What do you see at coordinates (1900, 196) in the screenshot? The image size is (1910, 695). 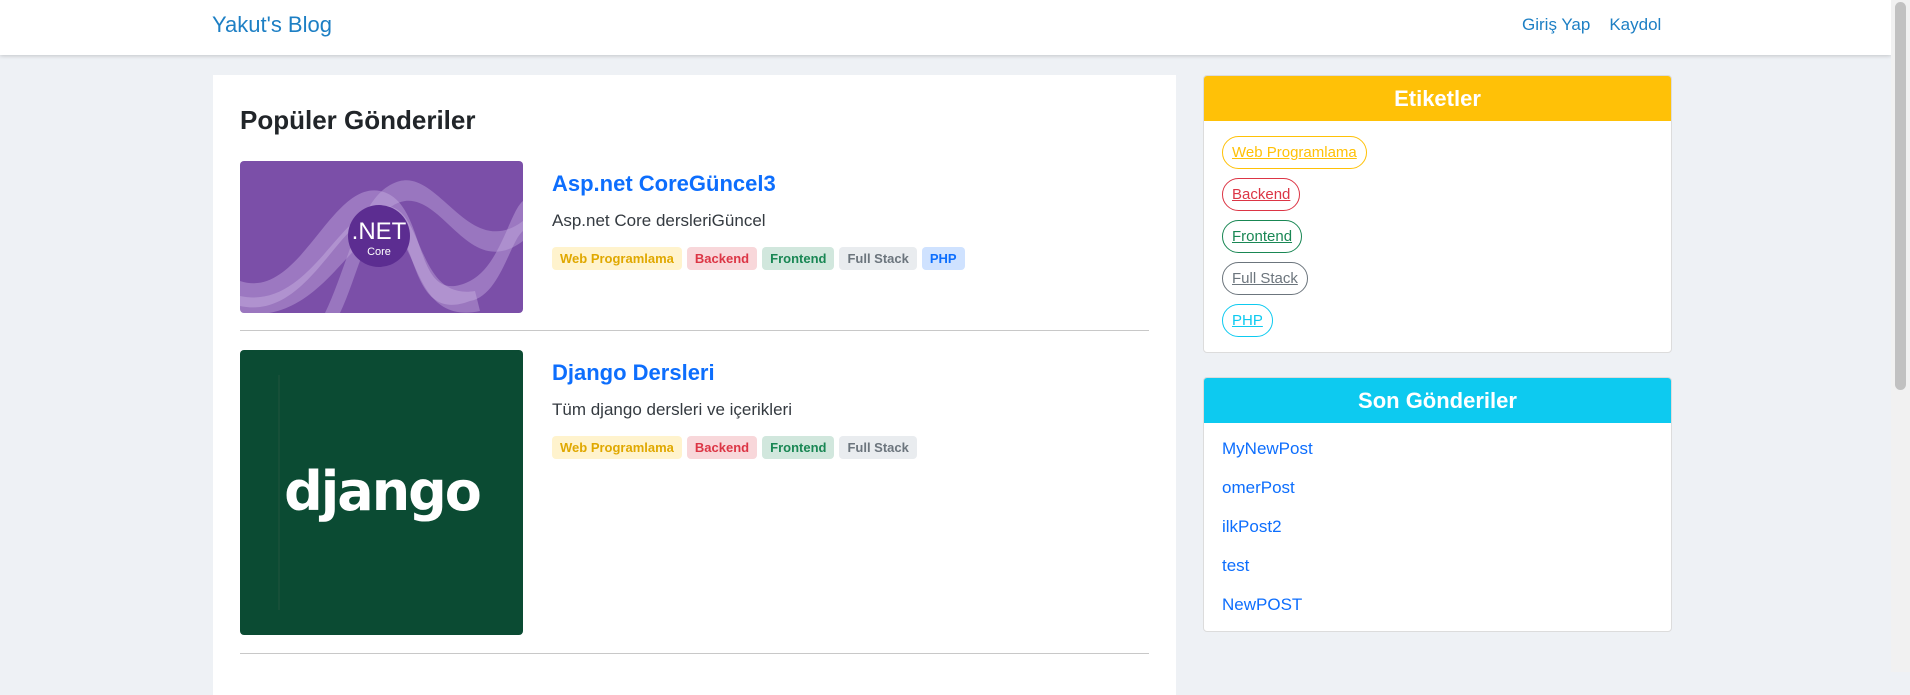 I see `scrollbar-thumb` at bounding box center [1900, 196].